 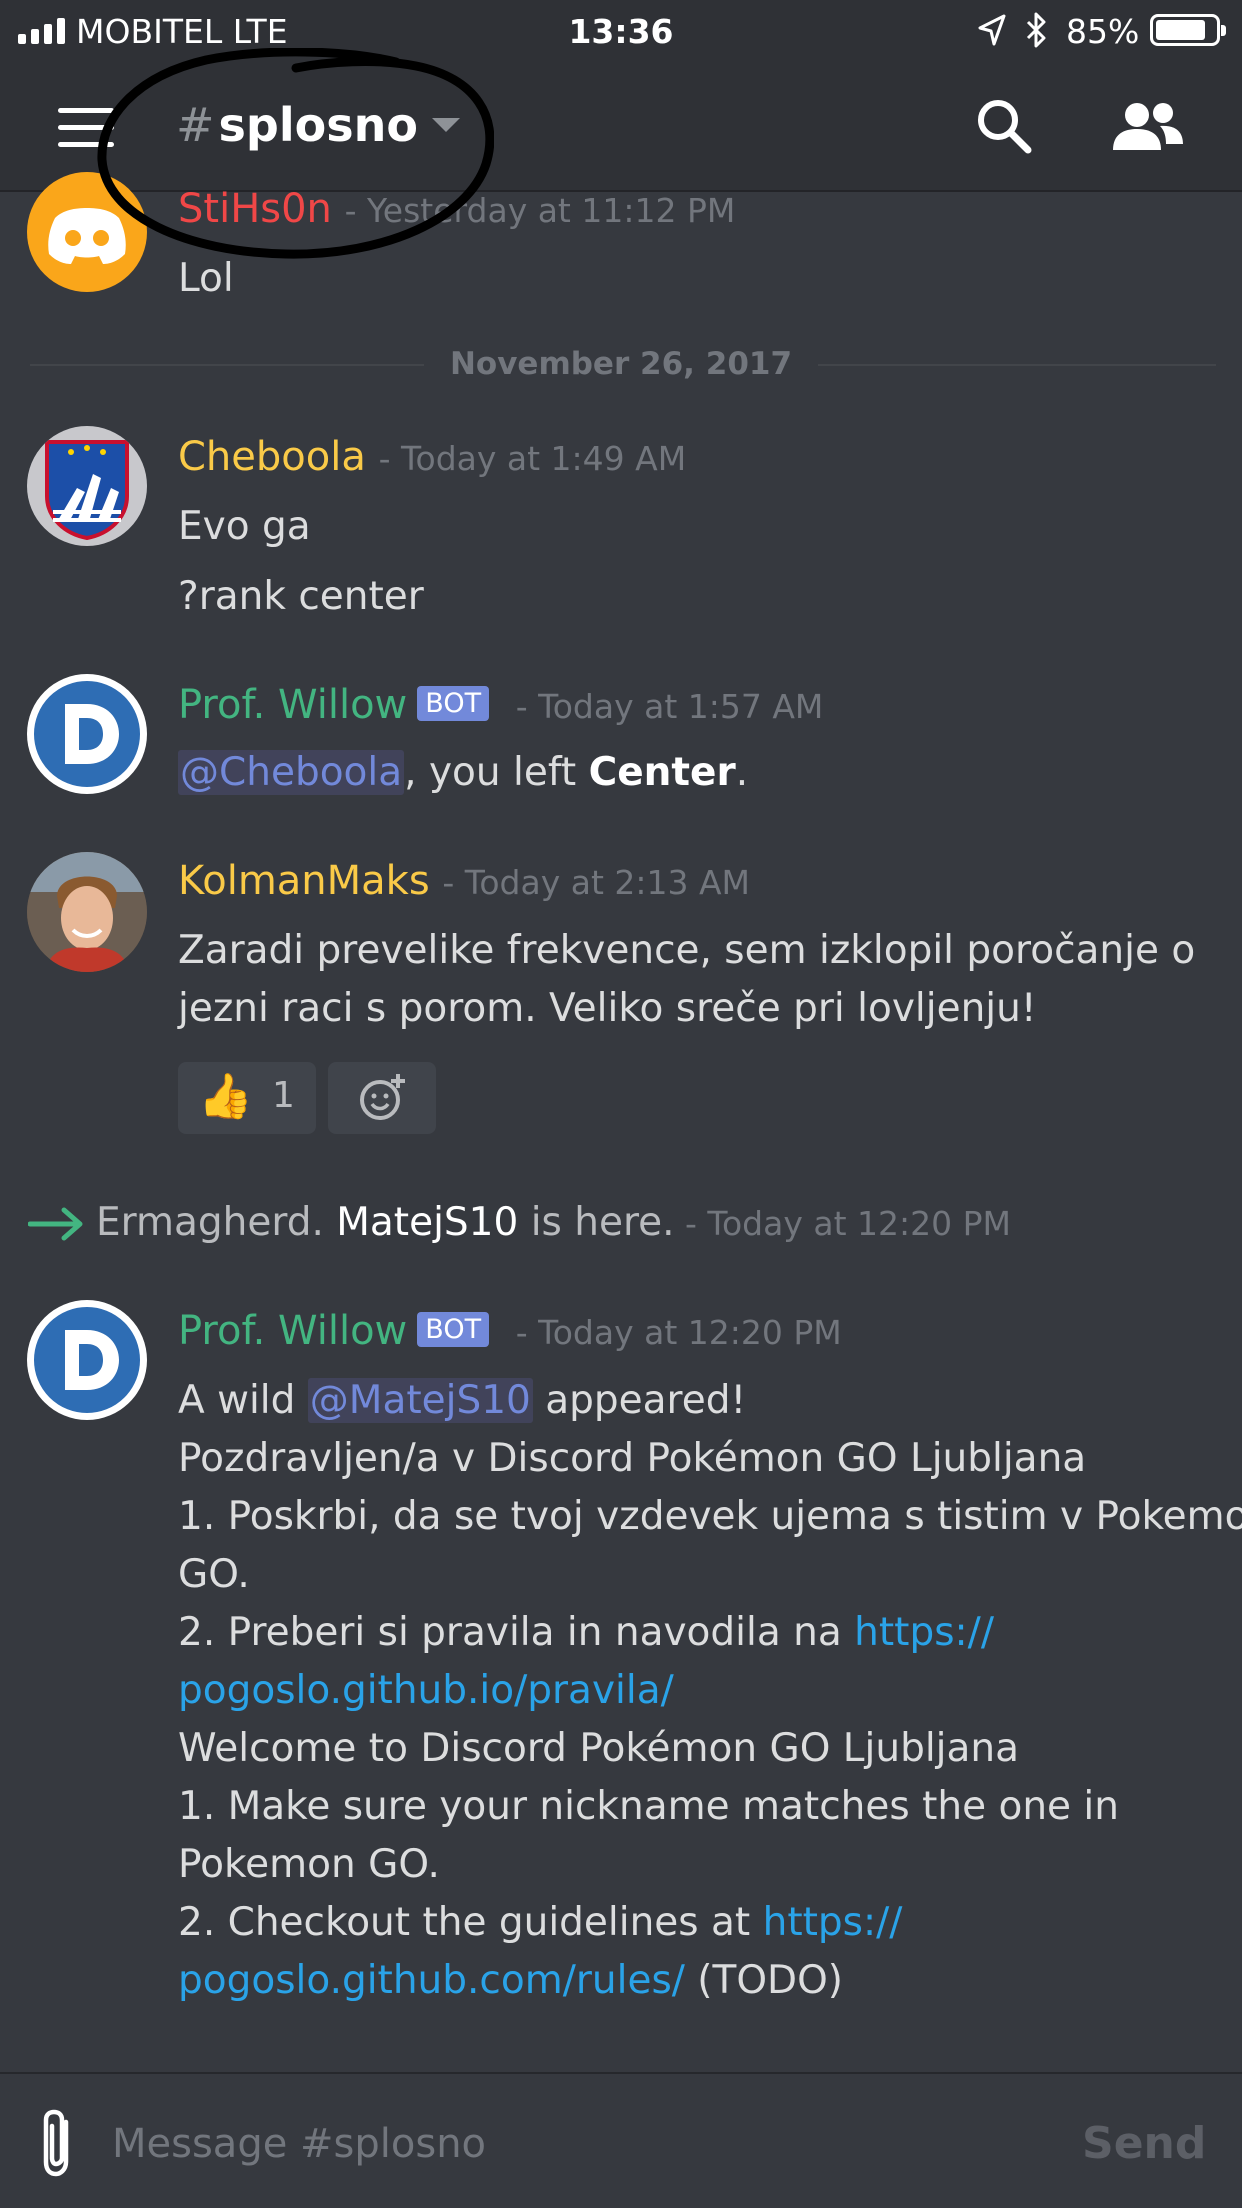 What do you see at coordinates (662, 772) in the screenshot?
I see `bold-text: Center` at bounding box center [662, 772].